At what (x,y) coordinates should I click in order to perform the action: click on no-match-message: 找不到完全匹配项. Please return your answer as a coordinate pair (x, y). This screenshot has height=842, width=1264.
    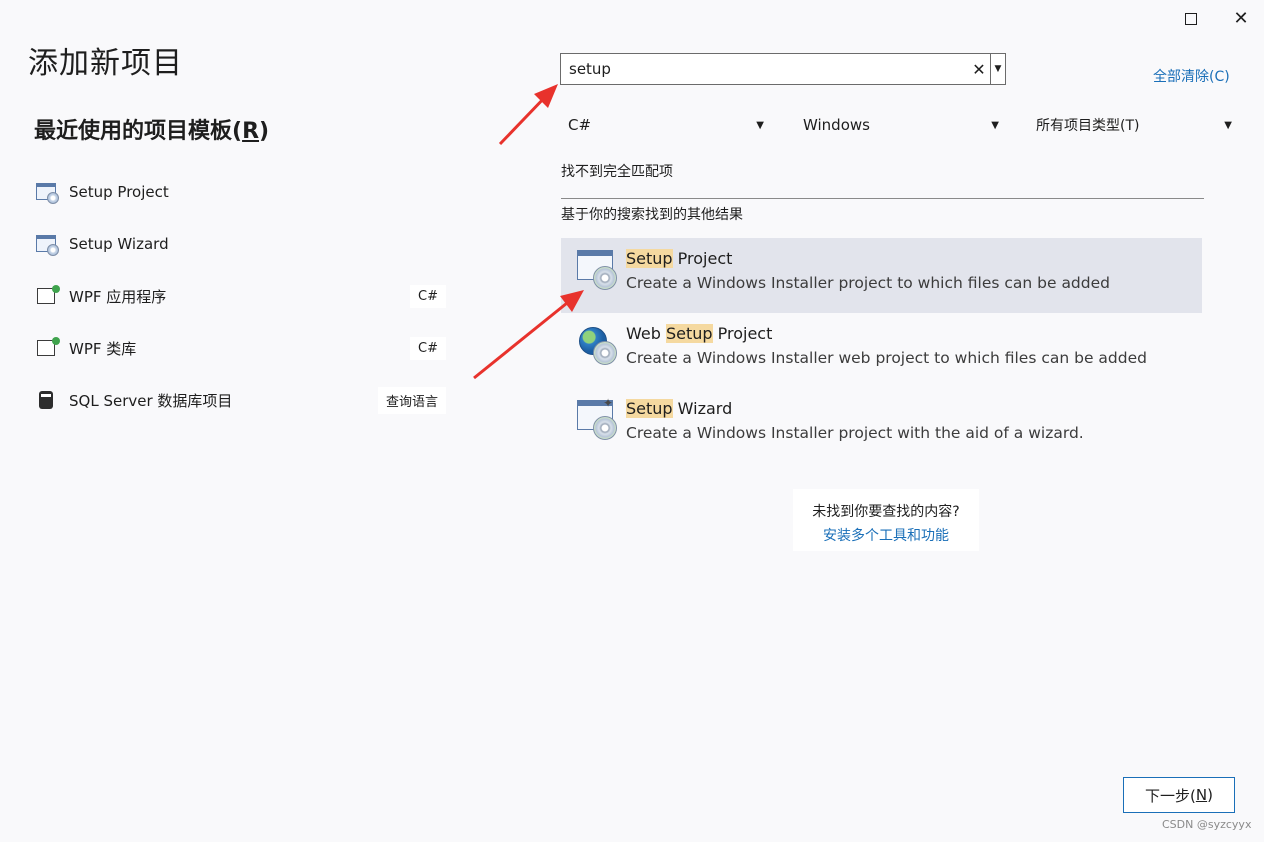
    Looking at the image, I should click on (617, 172).